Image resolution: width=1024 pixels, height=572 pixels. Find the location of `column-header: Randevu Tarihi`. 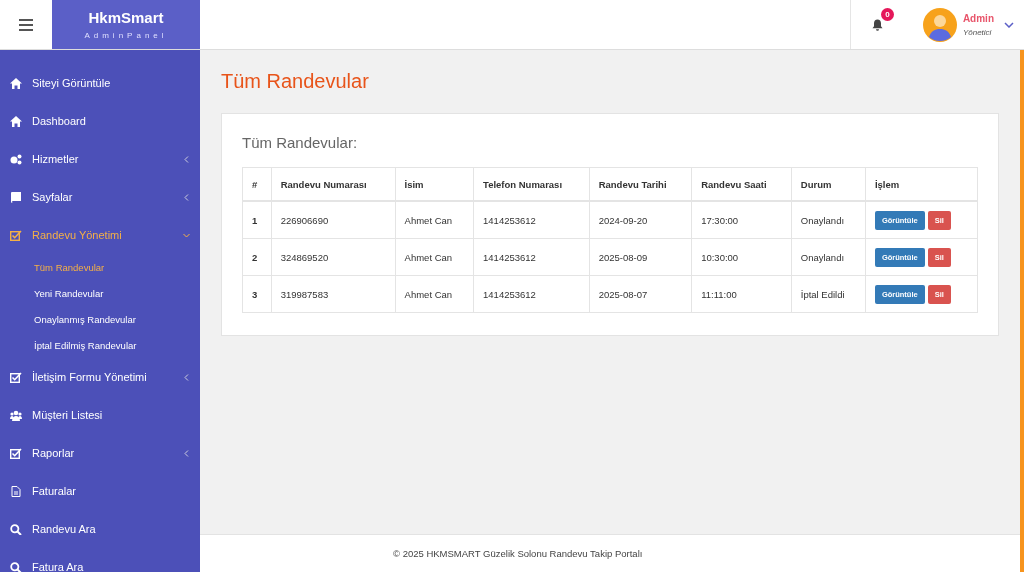

column-header: Randevu Tarihi is located at coordinates (640, 184).